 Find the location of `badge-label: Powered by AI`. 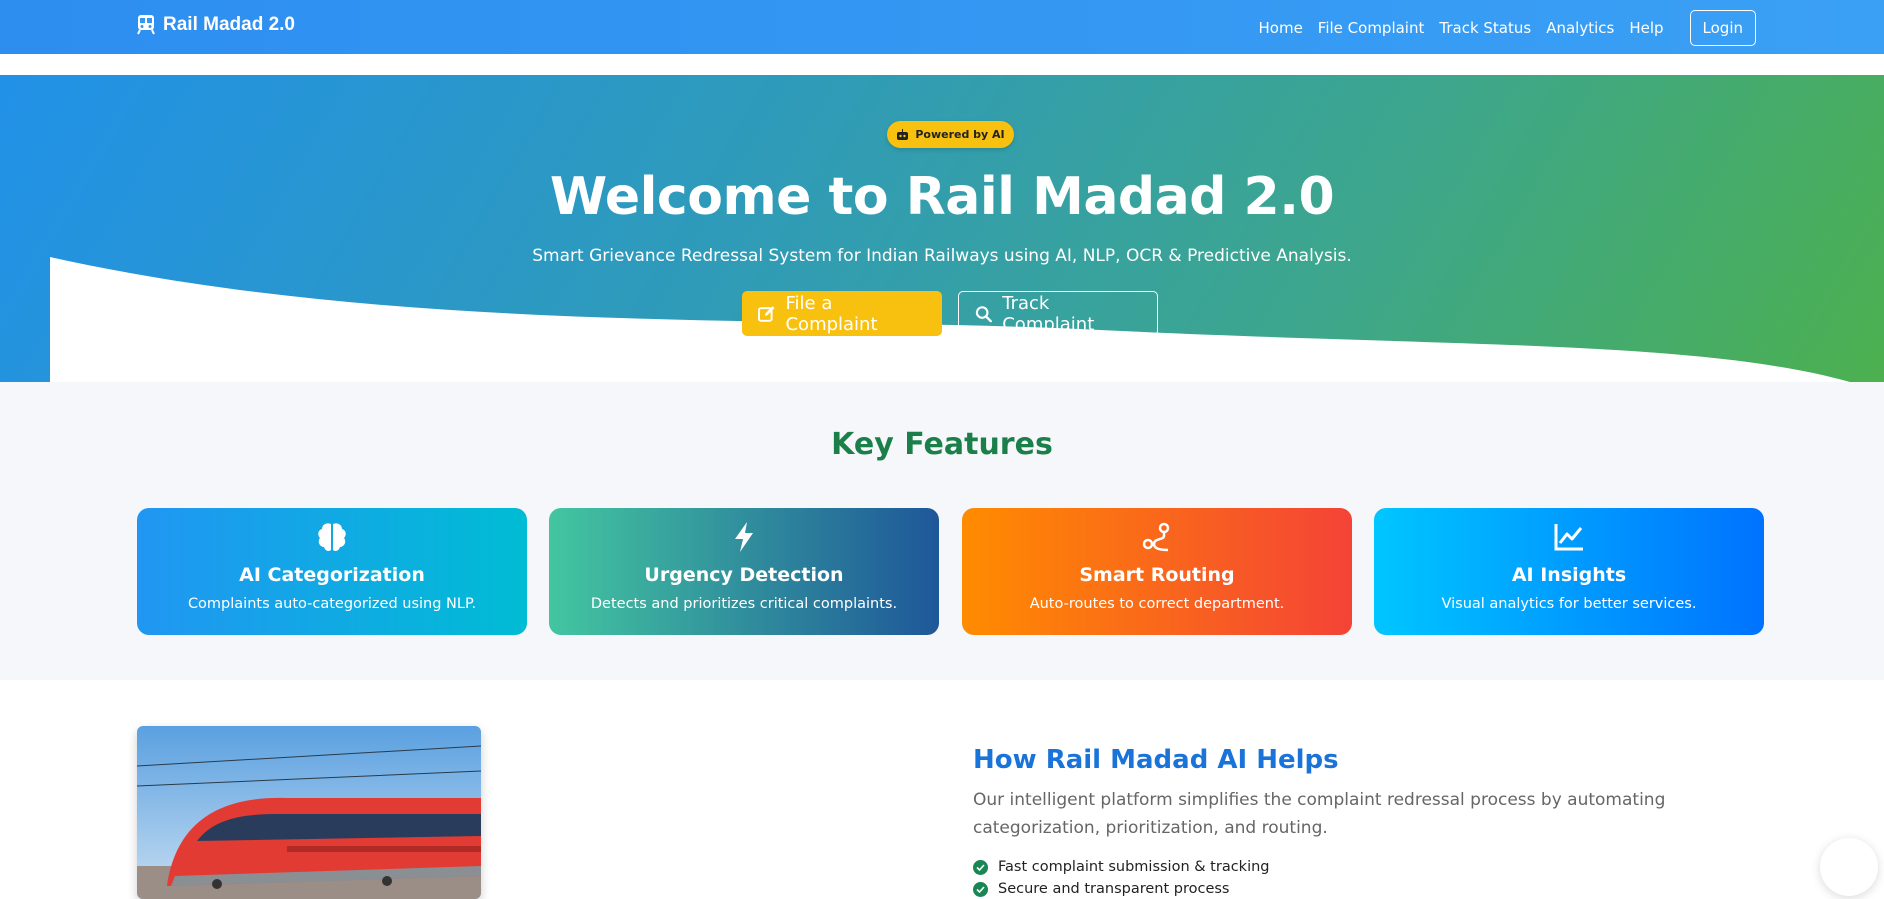

badge-label: Powered by AI is located at coordinates (960, 134).